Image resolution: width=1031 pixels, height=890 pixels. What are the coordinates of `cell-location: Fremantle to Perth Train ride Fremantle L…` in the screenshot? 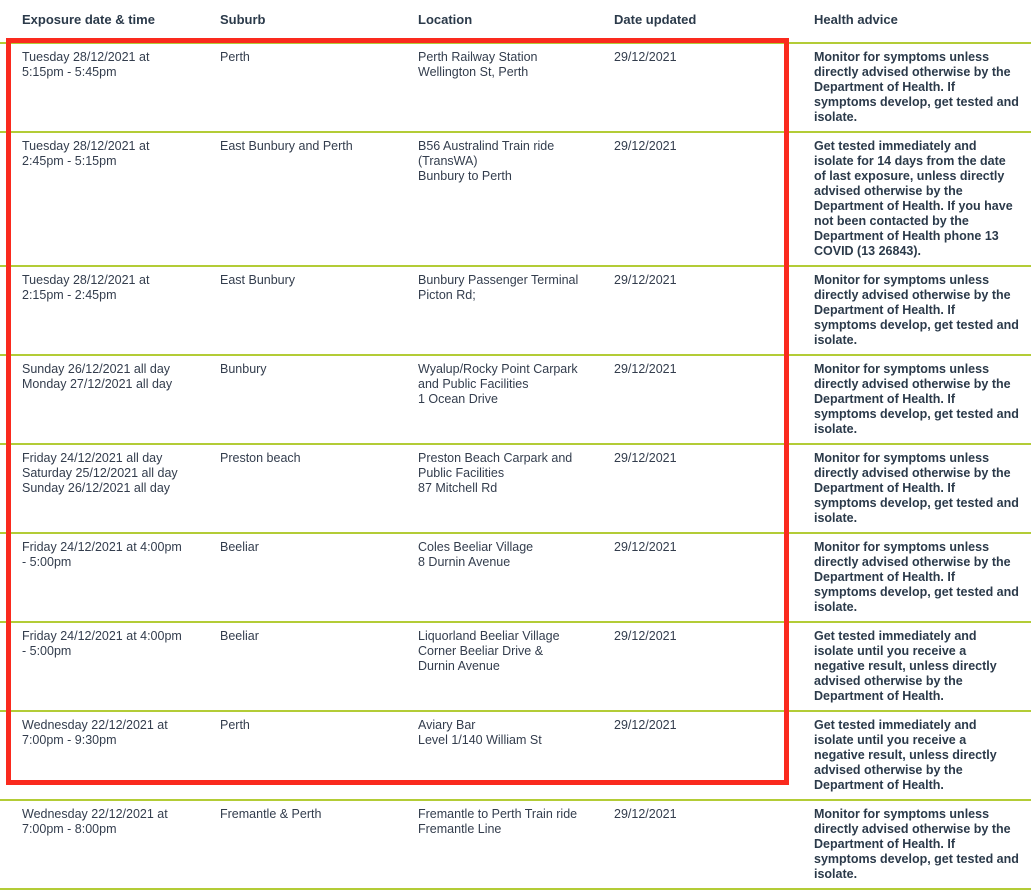 It's located at (496, 844).